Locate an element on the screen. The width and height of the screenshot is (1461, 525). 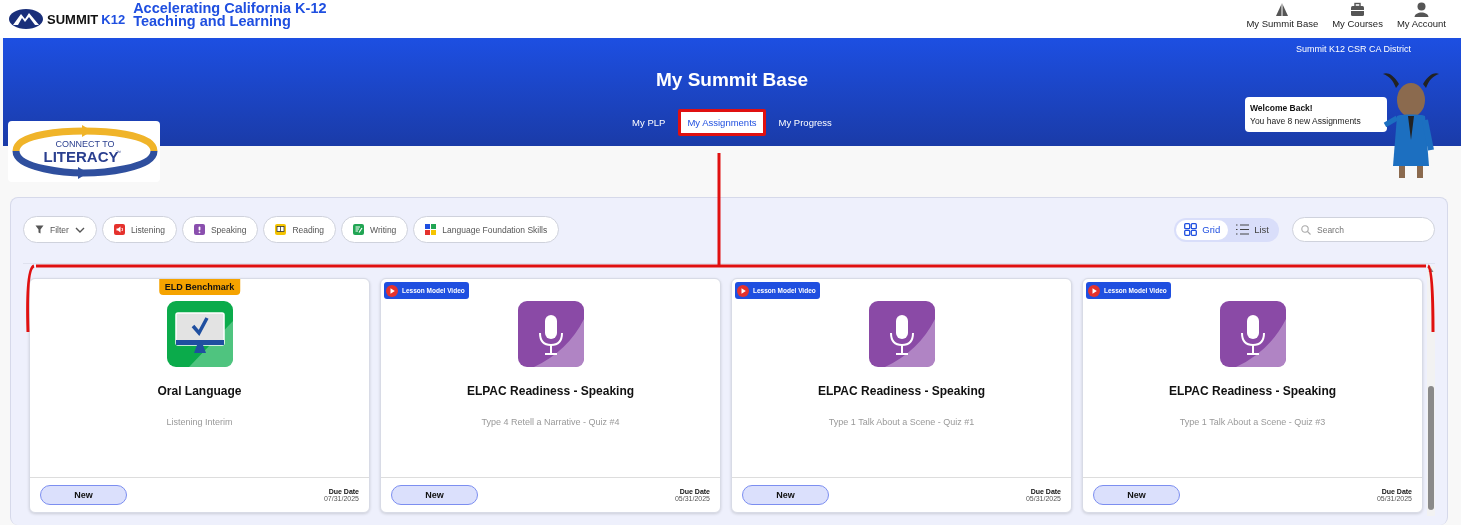
funnel-icon is located at coordinates (39, 229).